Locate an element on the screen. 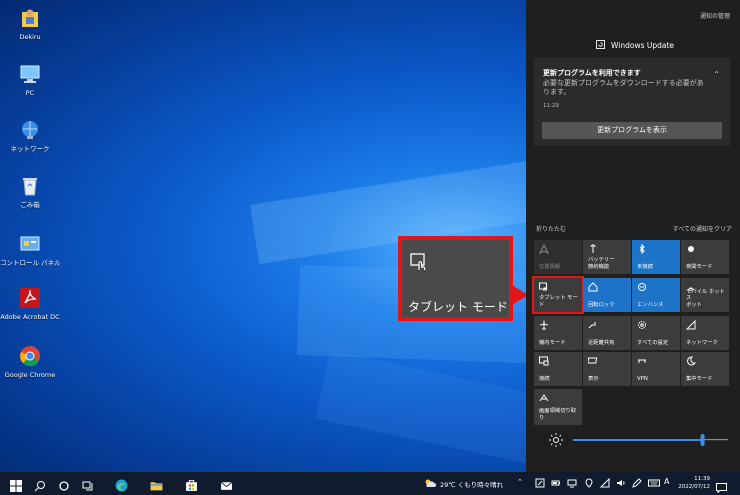  wifi-icon is located at coordinates (604, 483).